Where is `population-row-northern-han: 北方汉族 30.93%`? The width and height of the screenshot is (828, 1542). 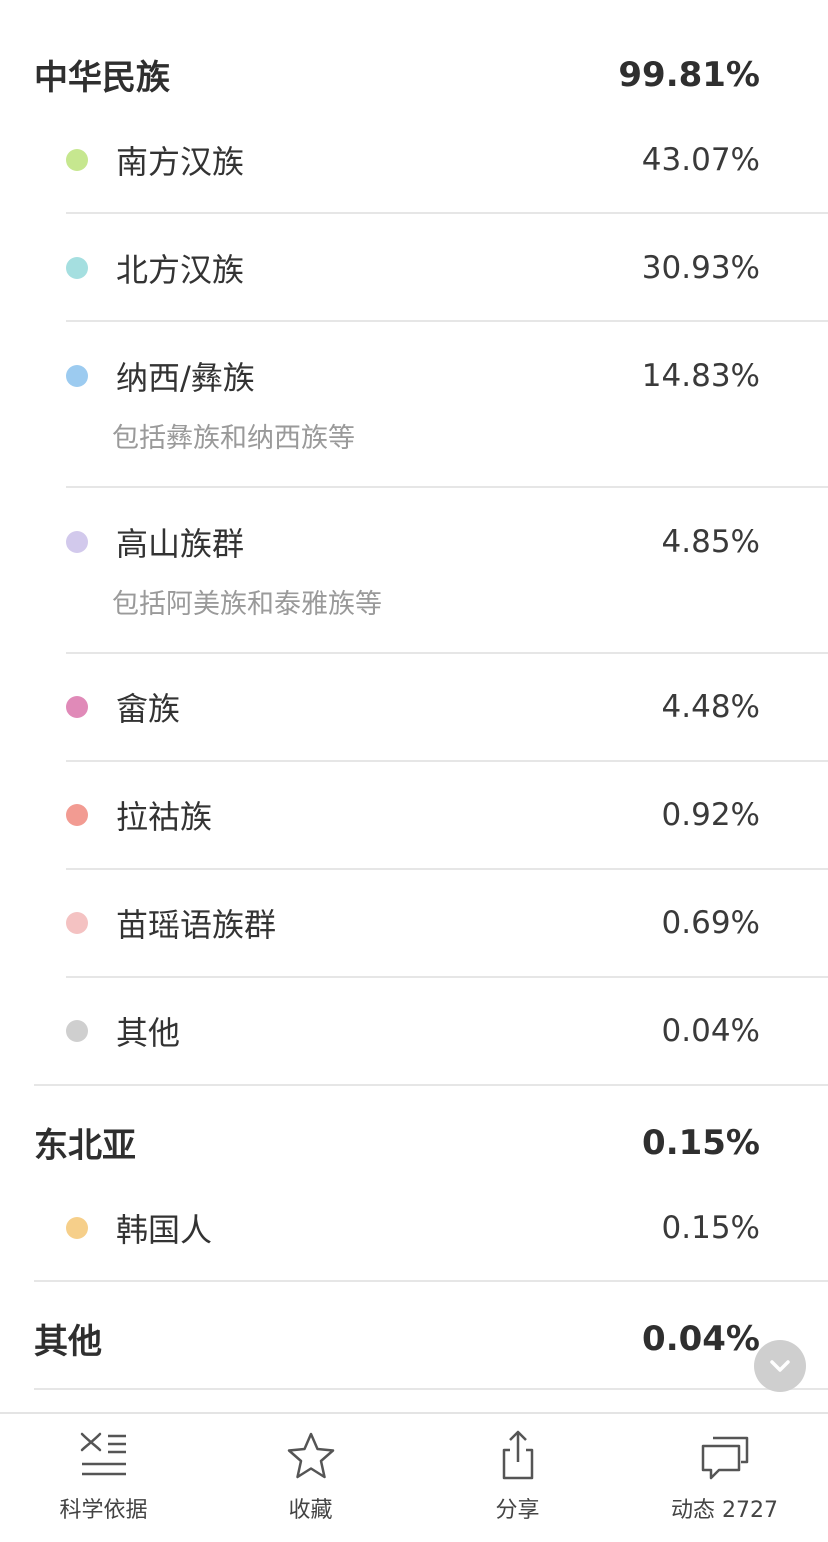
population-row-northern-han: 北方汉族 30.93% is located at coordinates (413, 268).